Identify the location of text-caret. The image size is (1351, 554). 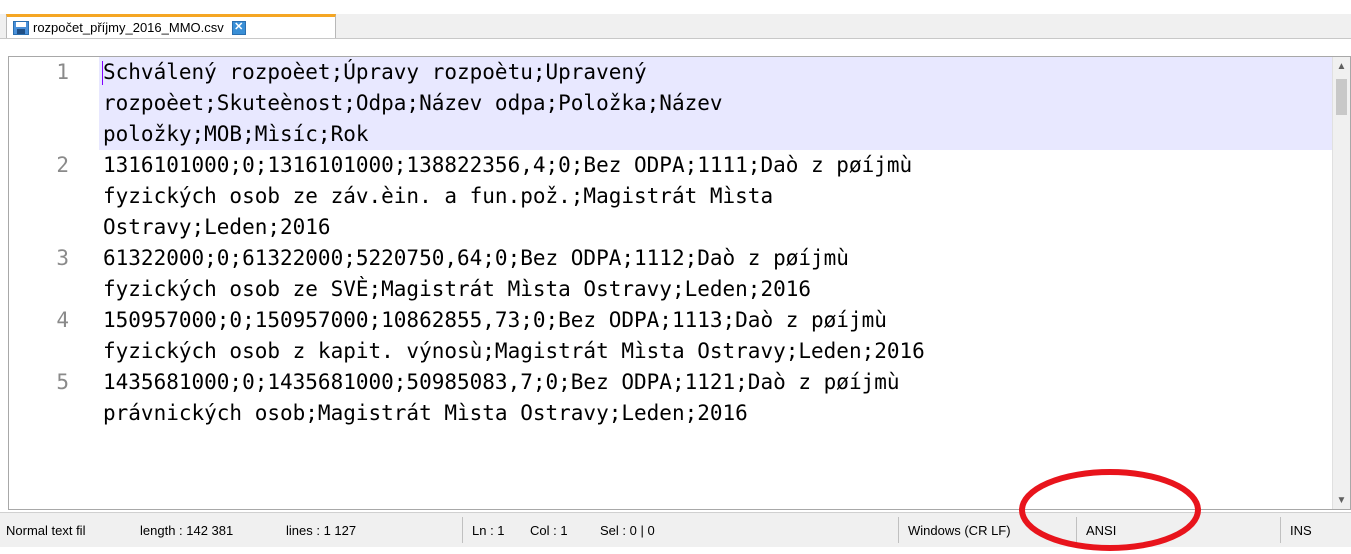
(102, 73).